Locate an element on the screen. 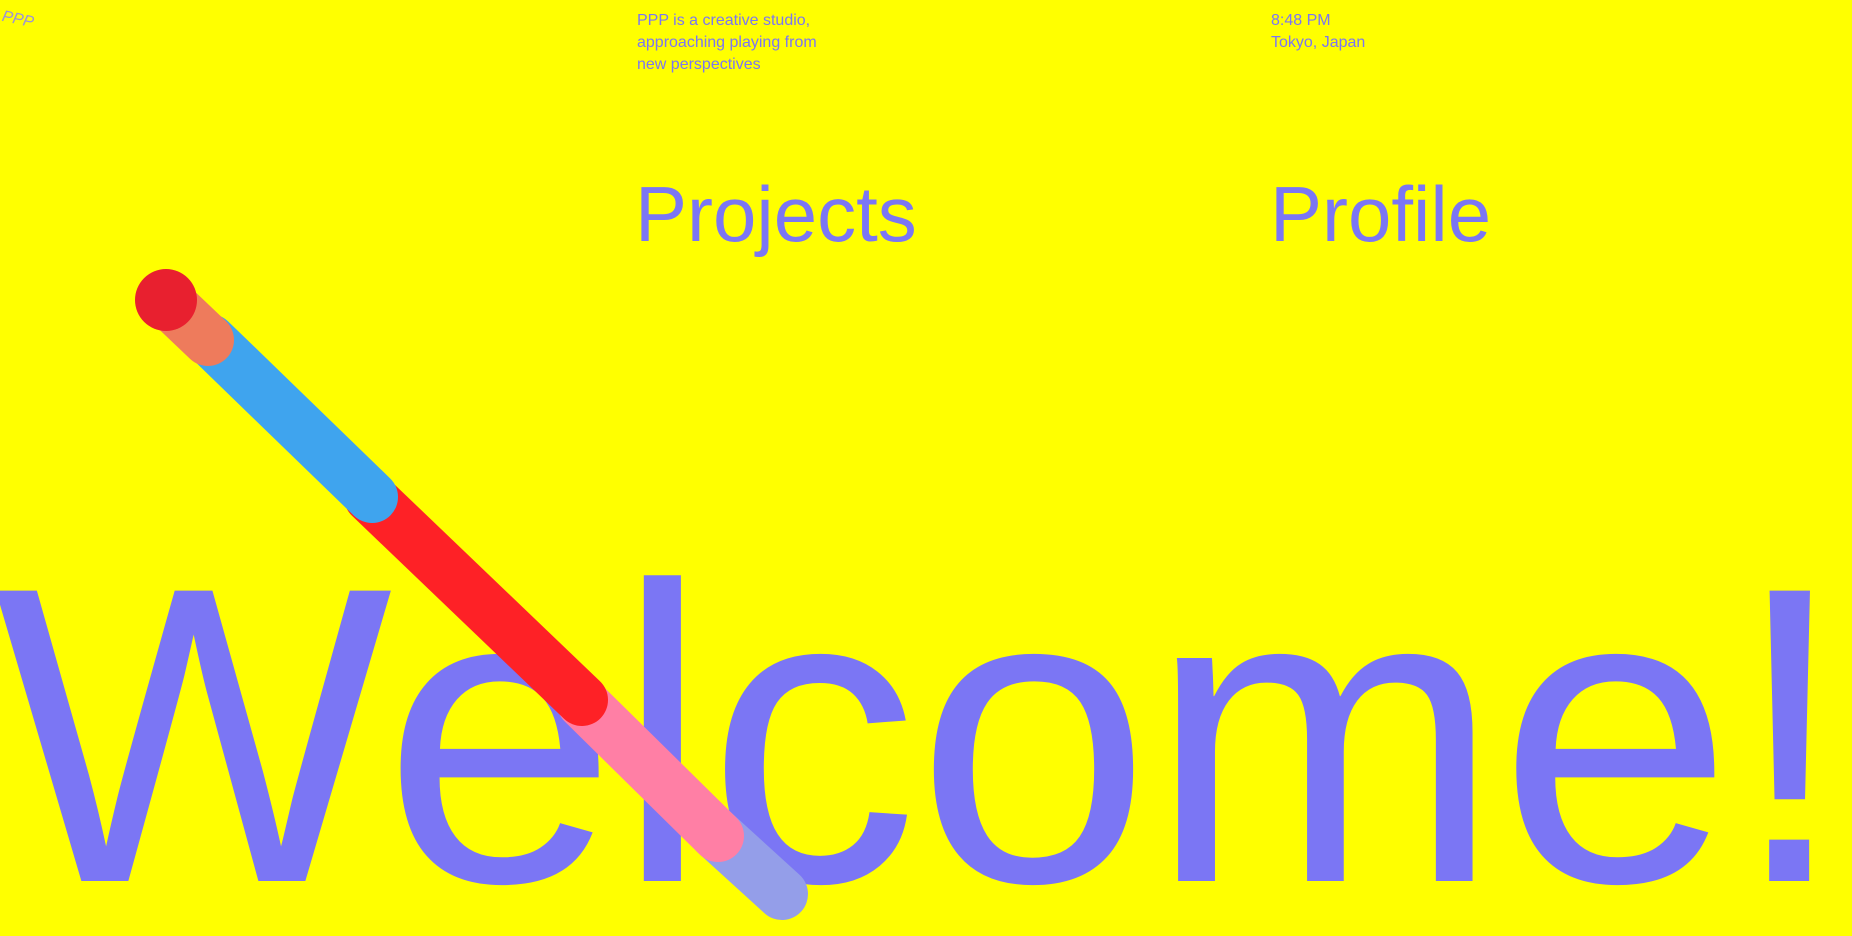 Image resolution: width=1852 pixels, height=936 pixels. logo-link: PPP is located at coordinates (17, 20).